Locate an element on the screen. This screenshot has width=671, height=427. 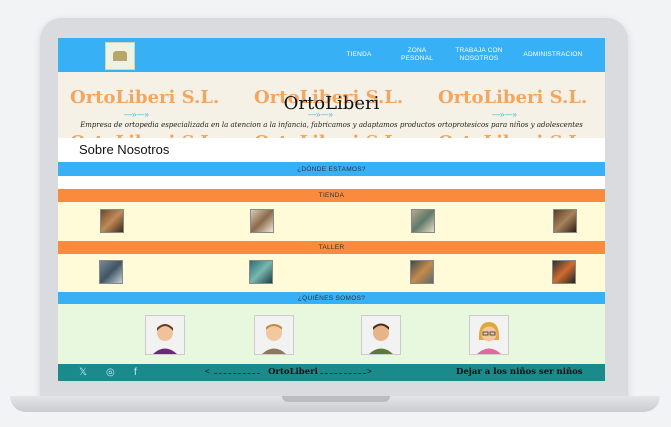
store-gallery is located at coordinates (331, 221).